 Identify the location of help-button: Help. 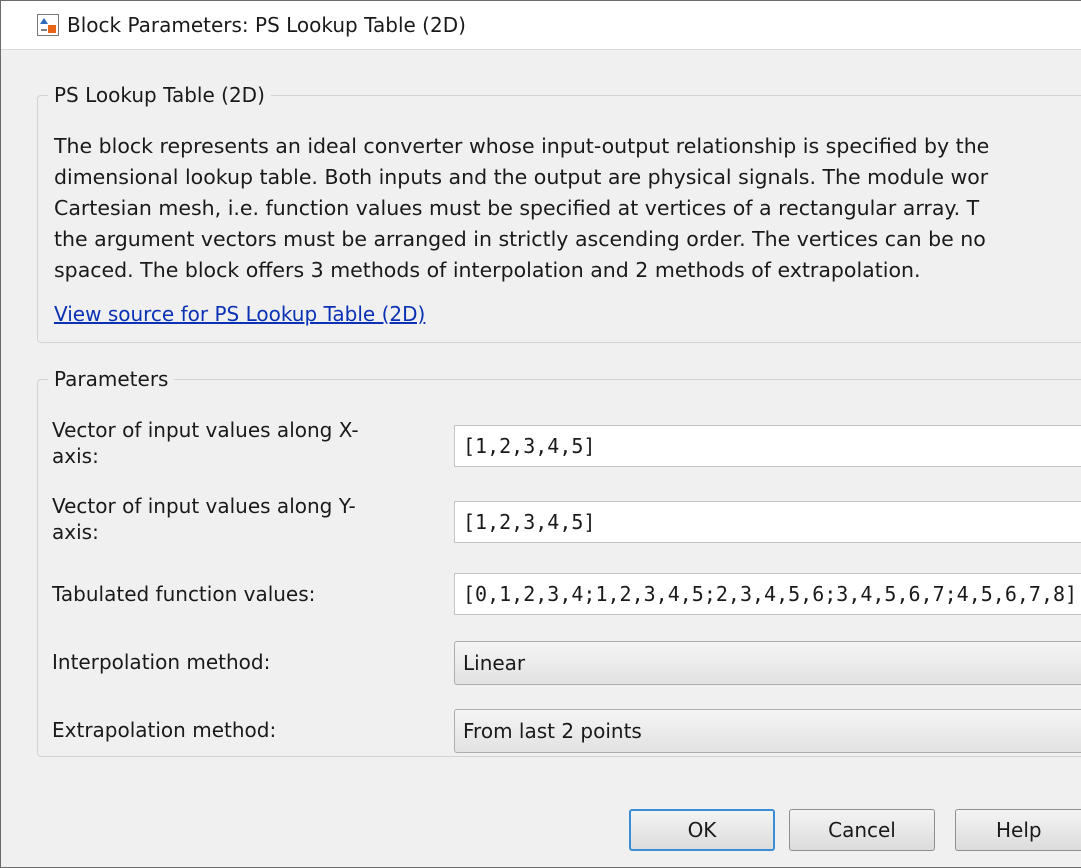
(1018, 830).